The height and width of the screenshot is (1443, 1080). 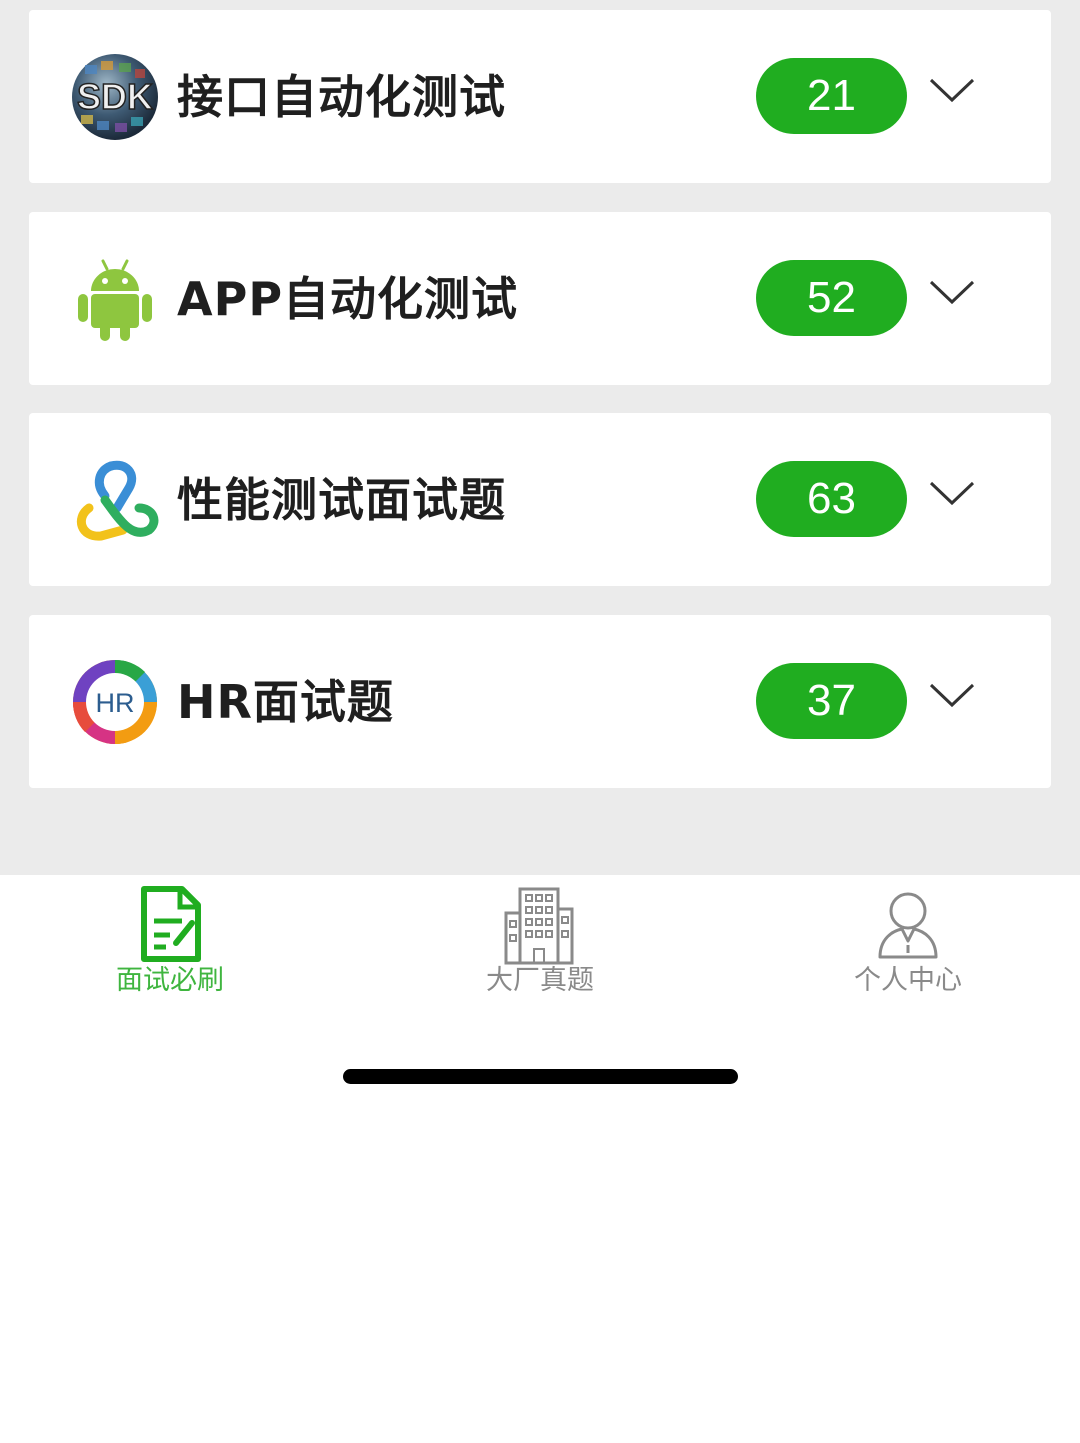 I want to click on category-card-performance: 性能测试面试题 63, so click(x=540, y=499).